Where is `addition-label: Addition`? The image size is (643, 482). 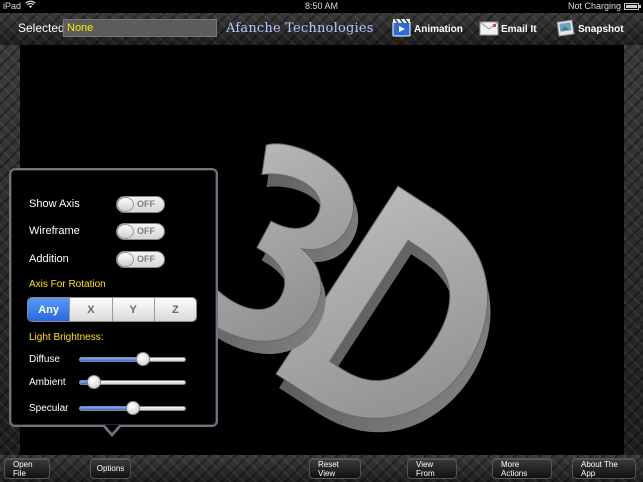 addition-label: Addition is located at coordinates (49, 259).